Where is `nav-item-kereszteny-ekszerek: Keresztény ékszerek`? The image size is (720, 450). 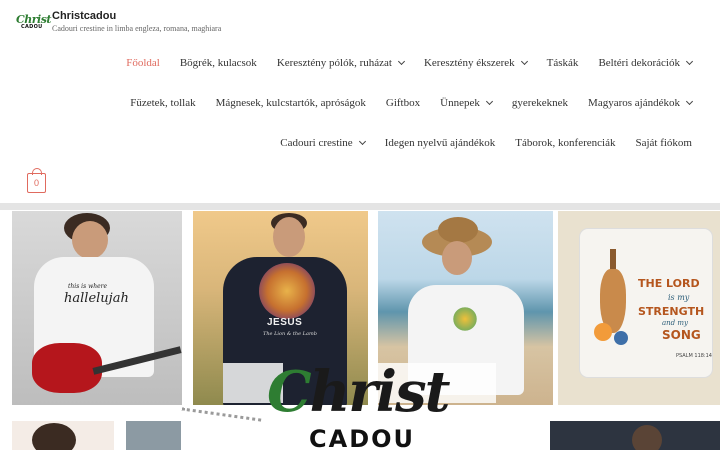
nav-item-kereszteny-ekszerek: Keresztény ékszerek is located at coordinates (475, 63).